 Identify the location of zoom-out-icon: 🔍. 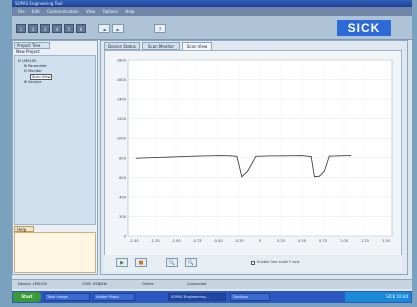
(191, 262).